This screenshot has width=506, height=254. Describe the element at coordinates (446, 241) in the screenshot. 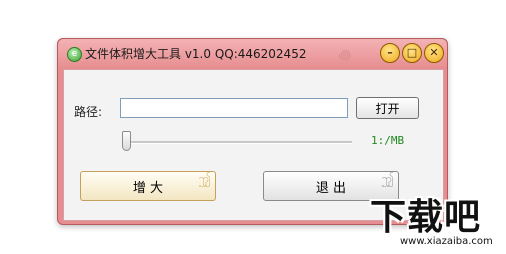

I see `watermark-url: www.xiazaiba.com` at that location.